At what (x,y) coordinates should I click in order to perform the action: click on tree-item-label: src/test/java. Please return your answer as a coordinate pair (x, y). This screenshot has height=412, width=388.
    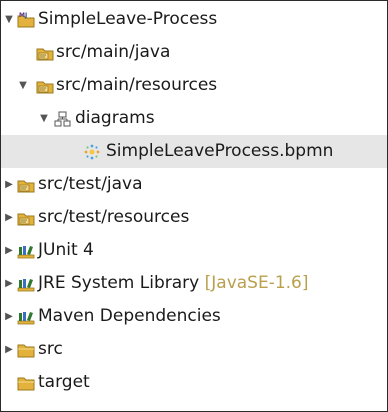
    Looking at the image, I should click on (90, 184).